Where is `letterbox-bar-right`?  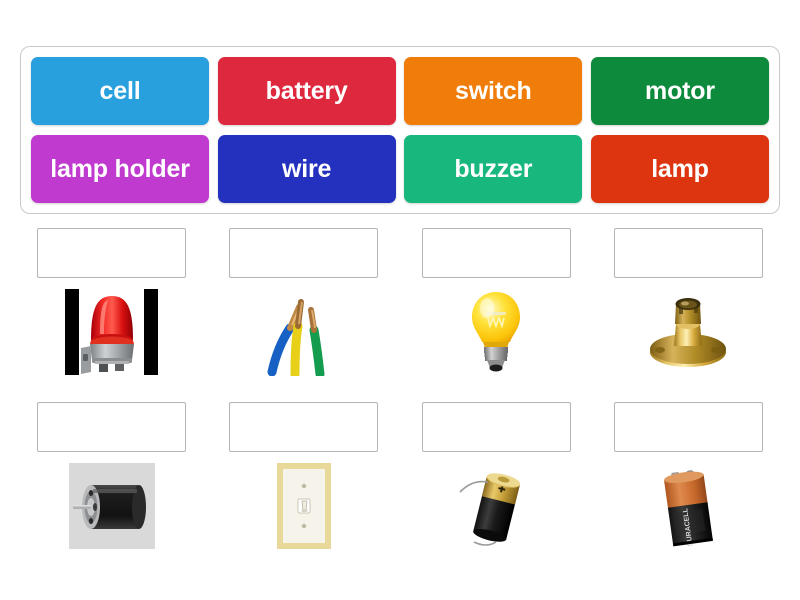 letterbox-bar-right is located at coordinates (151, 332).